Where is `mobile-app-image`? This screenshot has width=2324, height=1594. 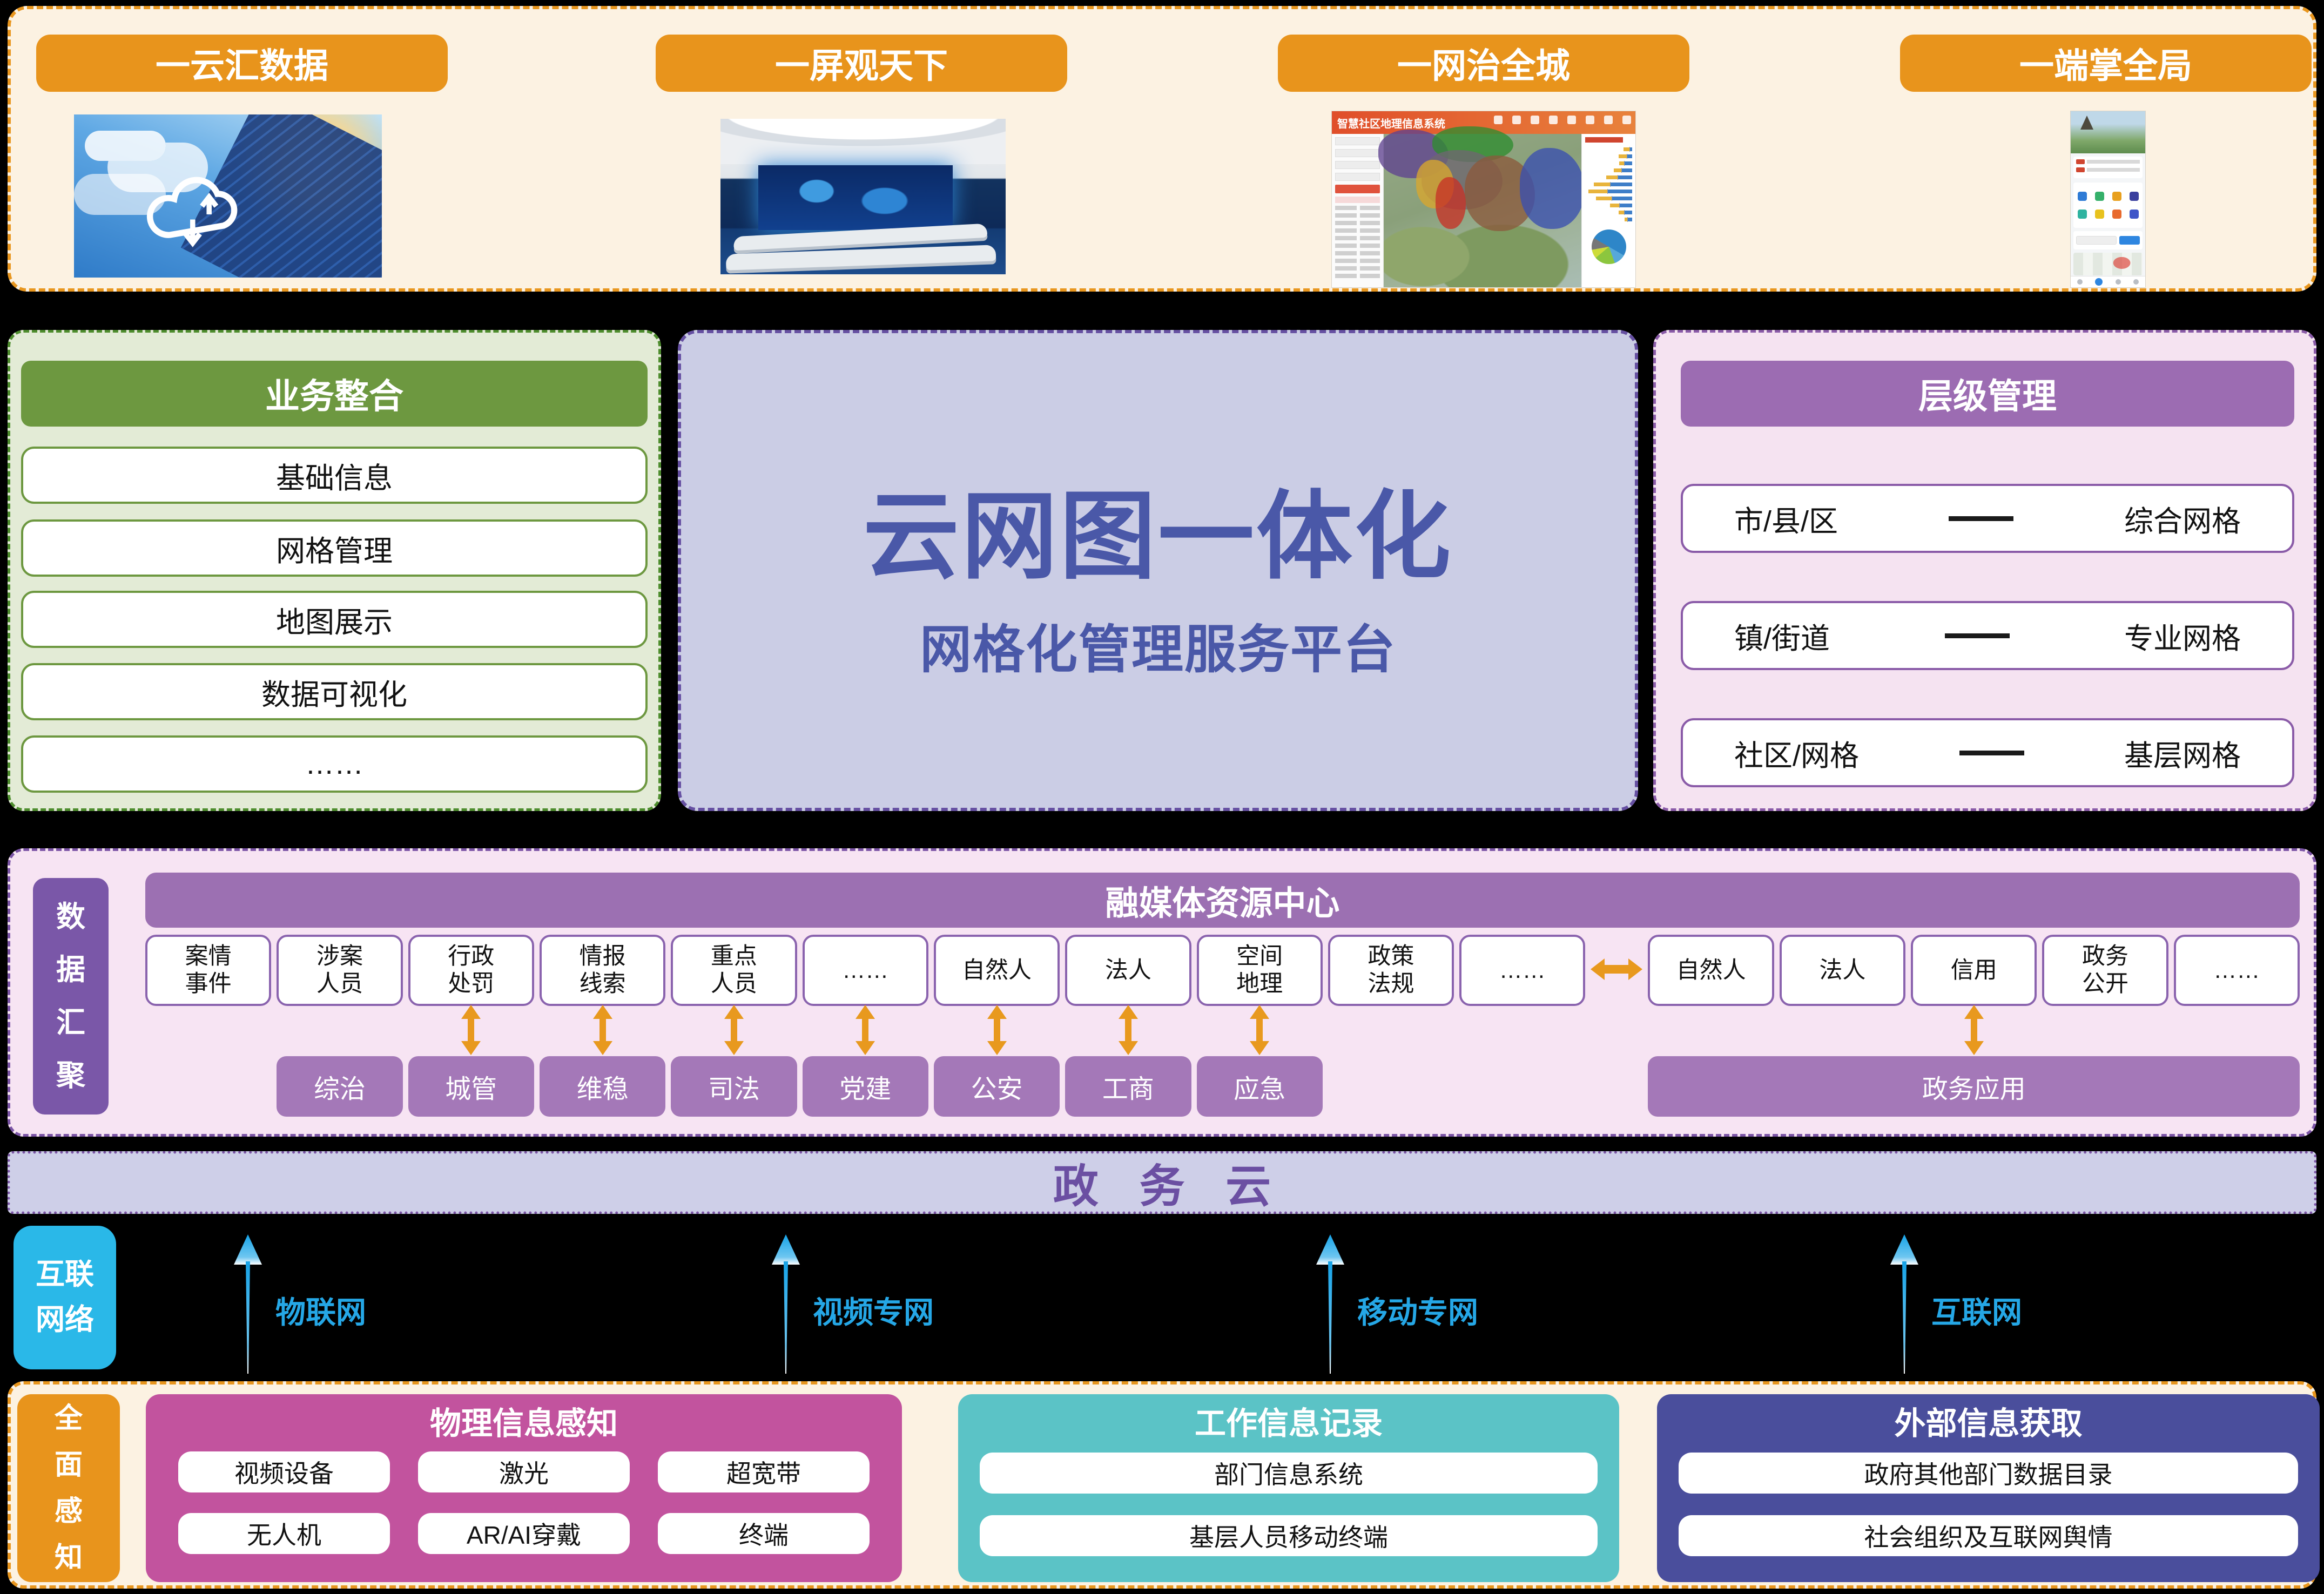 mobile-app-image is located at coordinates (2108, 199).